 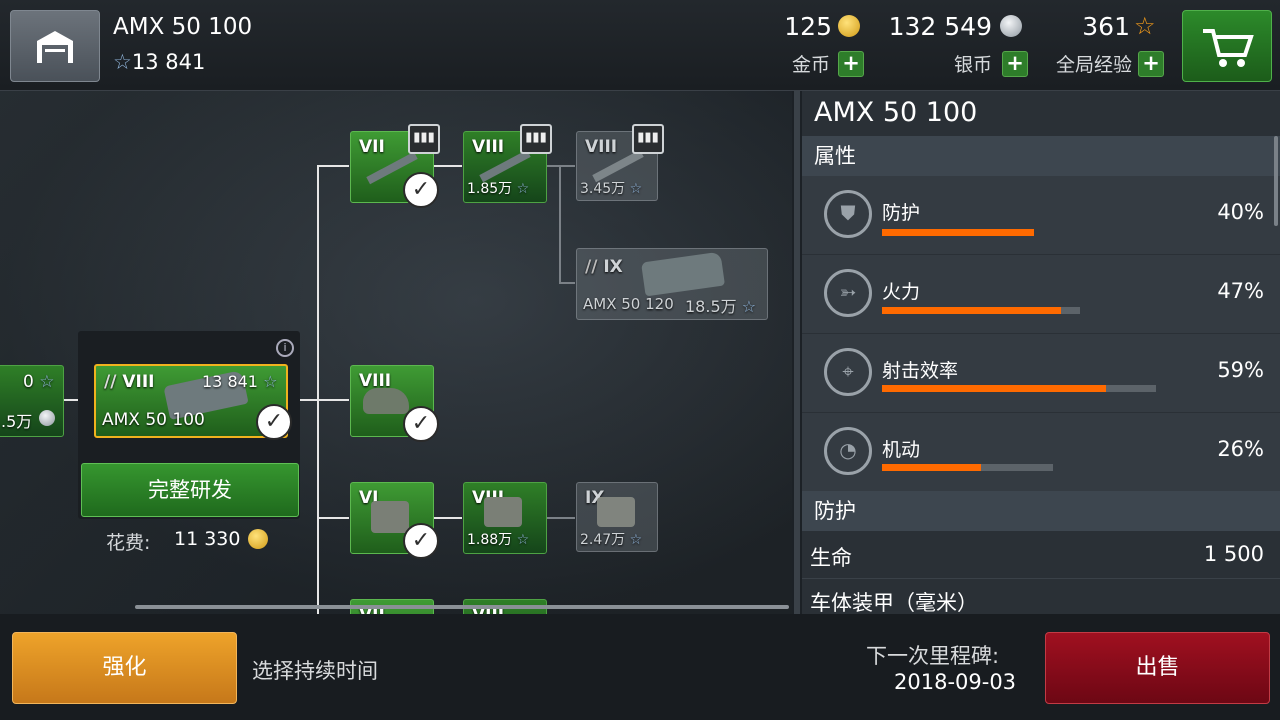 What do you see at coordinates (153, 420) in the screenshot?
I see `selected-tank-name: AMX 50 100` at bounding box center [153, 420].